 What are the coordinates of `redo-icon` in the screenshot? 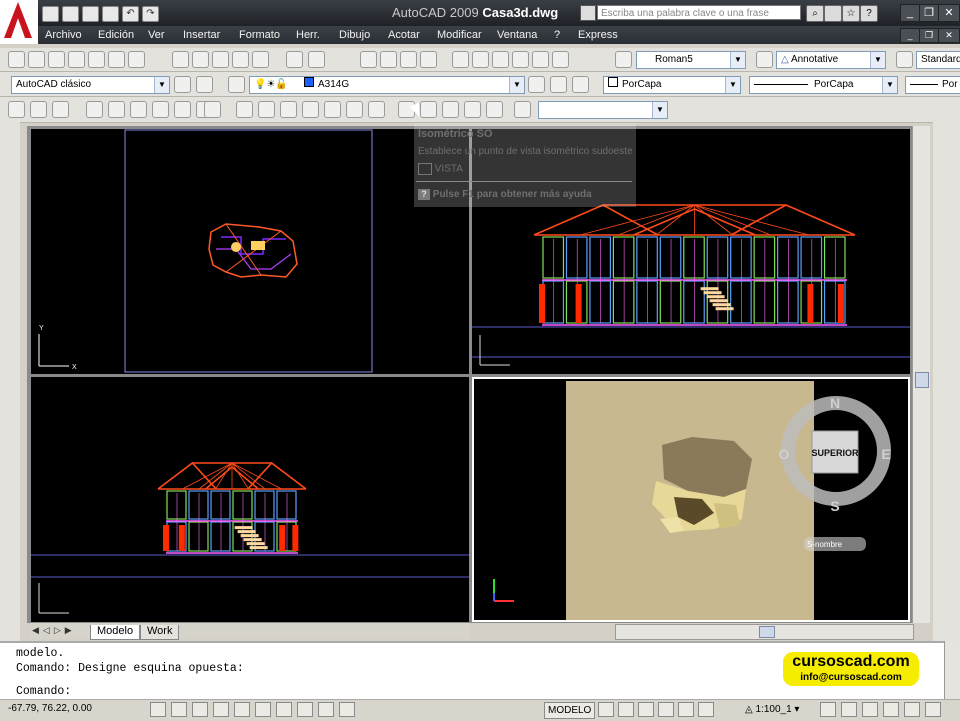 It's located at (316, 59).